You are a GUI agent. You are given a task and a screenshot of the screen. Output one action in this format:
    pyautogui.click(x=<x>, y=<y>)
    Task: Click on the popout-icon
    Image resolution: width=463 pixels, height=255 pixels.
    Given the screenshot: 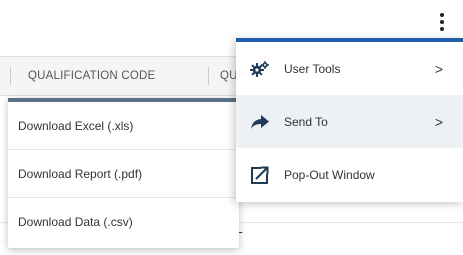 What is the action you would take?
    pyautogui.click(x=260, y=175)
    